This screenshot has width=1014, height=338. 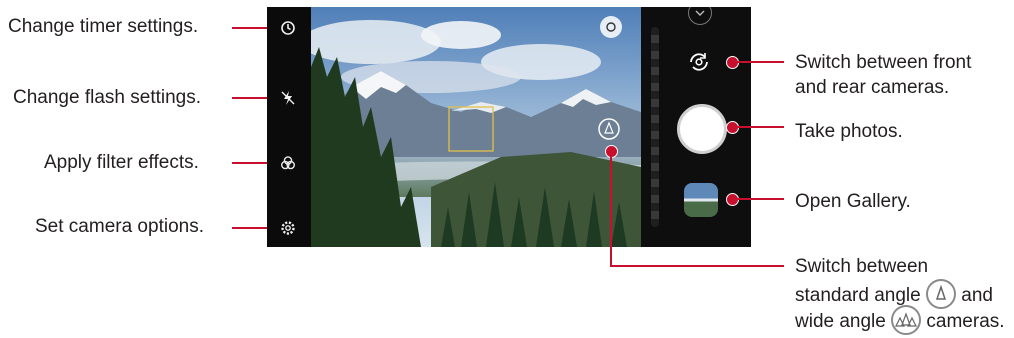 What do you see at coordinates (853, 201) in the screenshot?
I see `callout-gallery-label: Open Gallery.` at bounding box center [853, 201].